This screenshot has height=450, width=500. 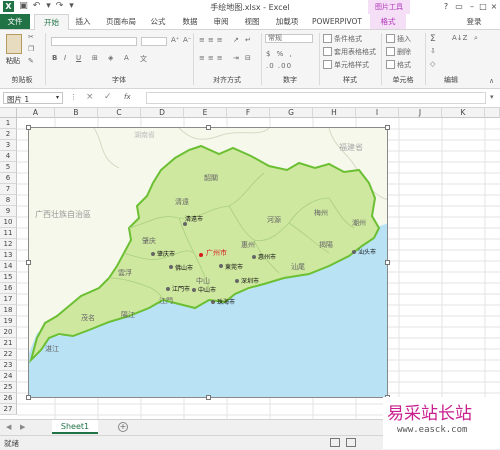 I want to click on row-header: 17, so click(x=8, y=299).